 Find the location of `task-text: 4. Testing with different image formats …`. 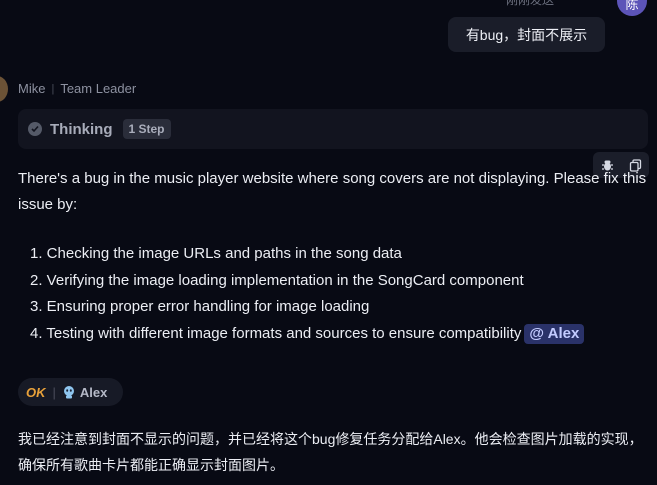

task-text: 4. Testing with different image formats … is located at coordinates (276, 333).